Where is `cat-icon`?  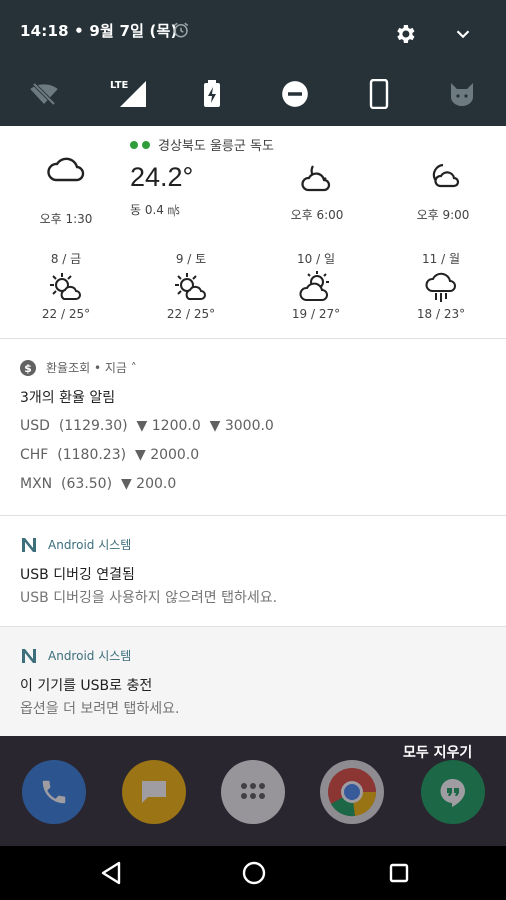
cat-icon is located at coordinates (462, 94).